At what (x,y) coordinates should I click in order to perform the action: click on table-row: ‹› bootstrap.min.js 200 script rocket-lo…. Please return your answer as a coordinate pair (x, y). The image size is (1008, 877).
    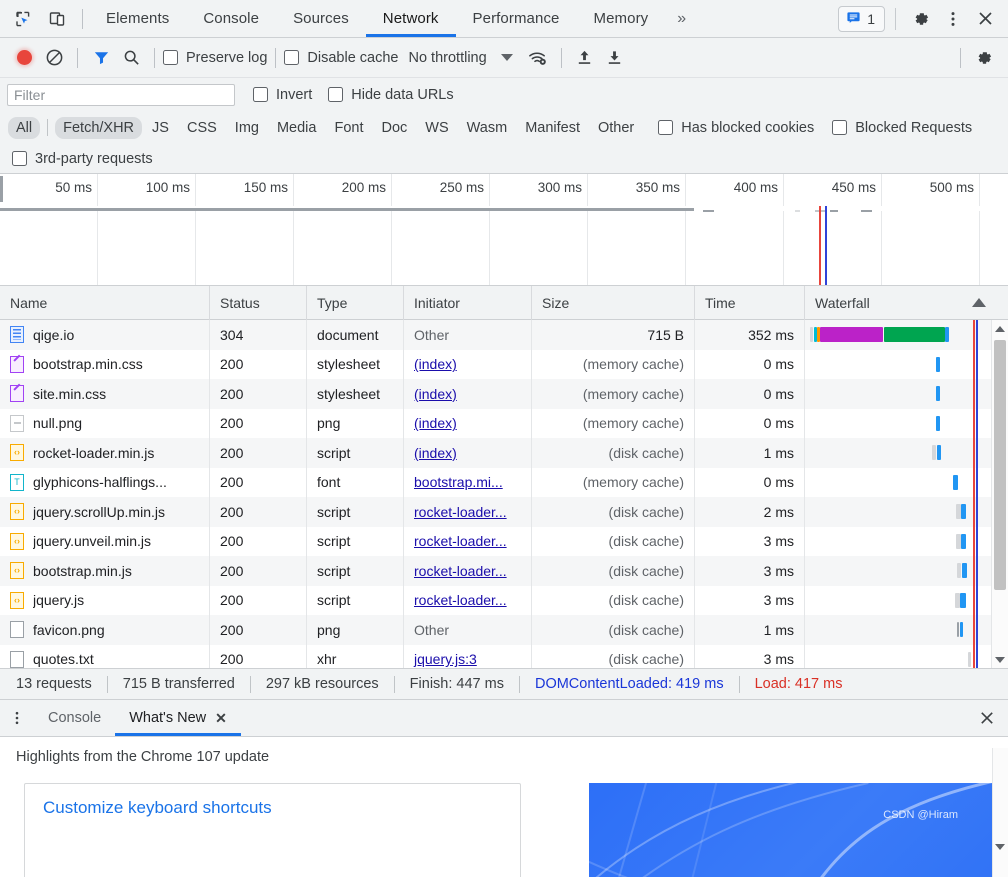
    Looking at the image, I should click on (504, 571).